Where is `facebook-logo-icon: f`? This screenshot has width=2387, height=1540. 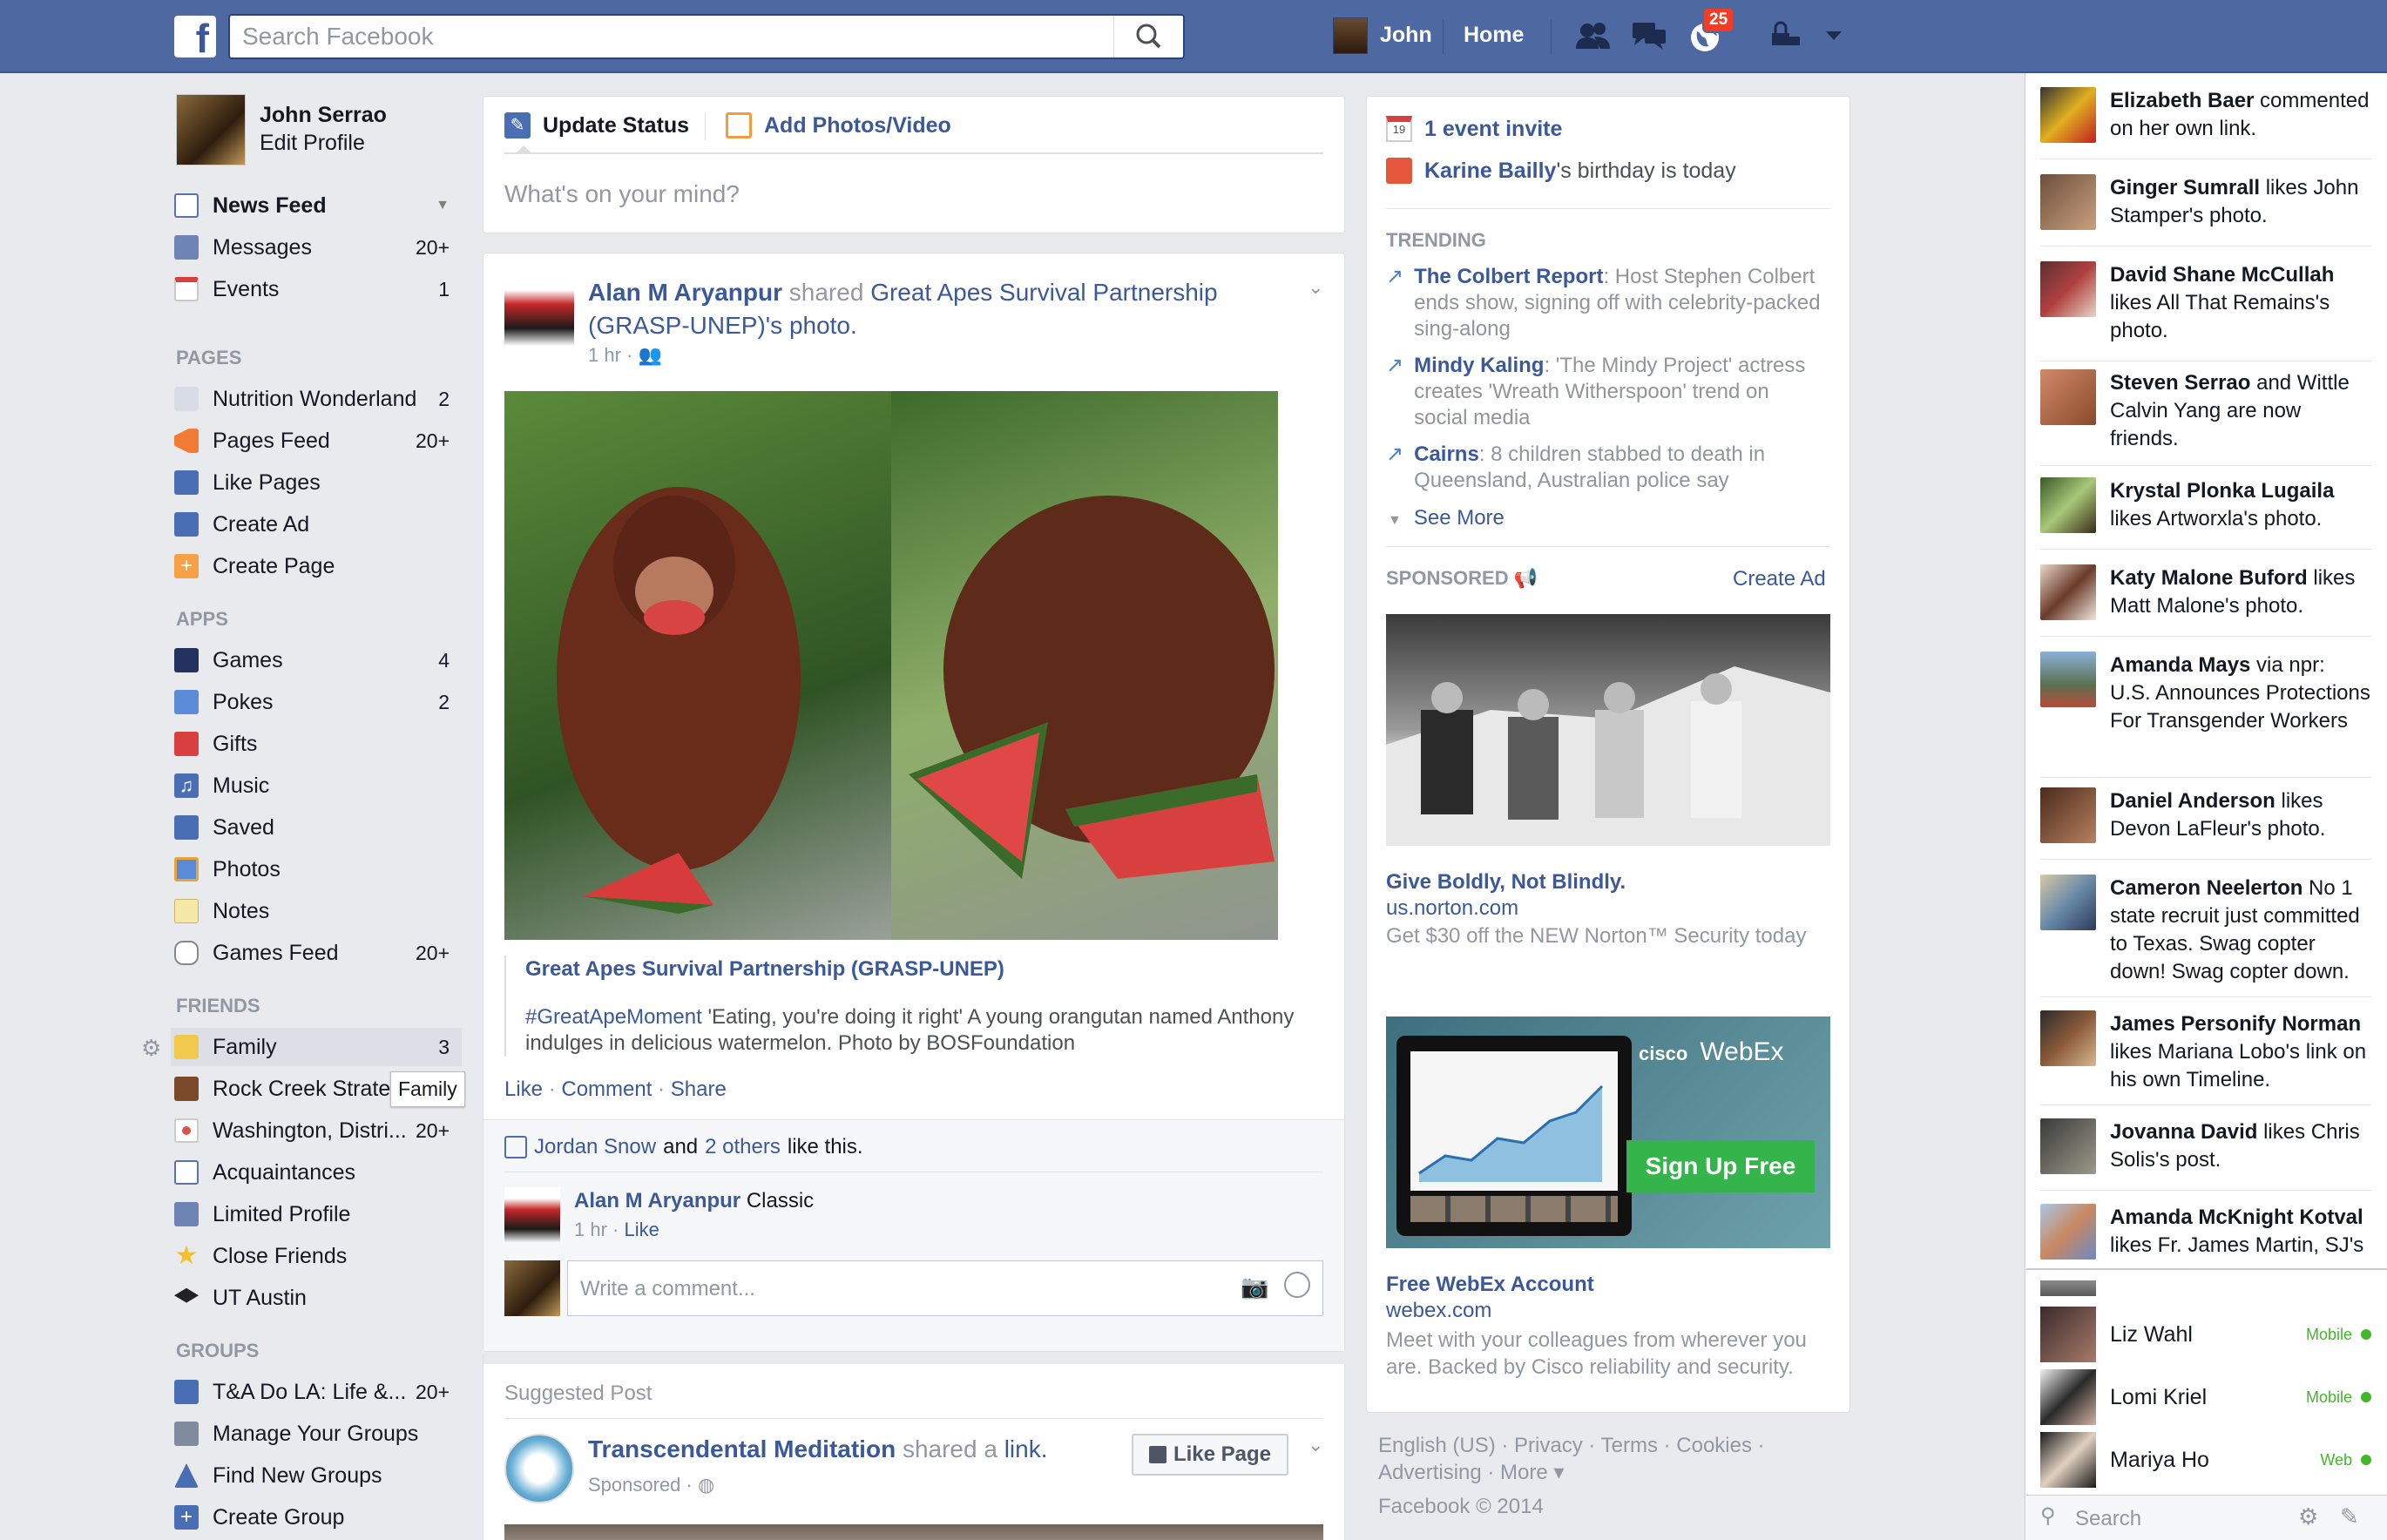
facebook-logo-icon: f is located at coordinates (195, 36).